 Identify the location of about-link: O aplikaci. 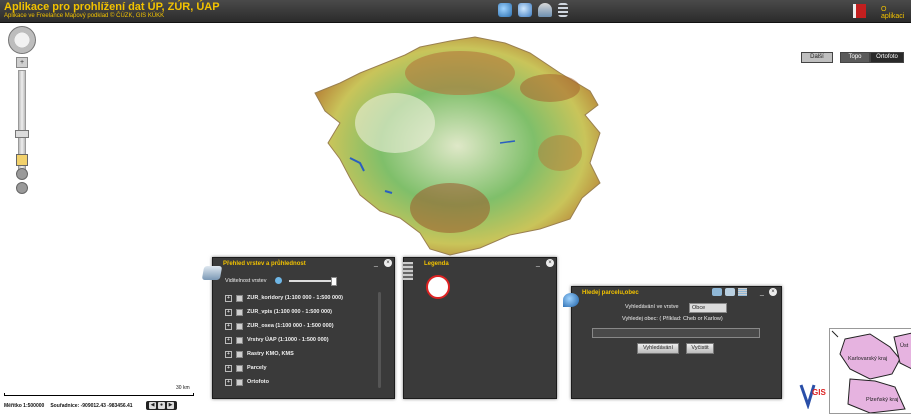
(896, 13).